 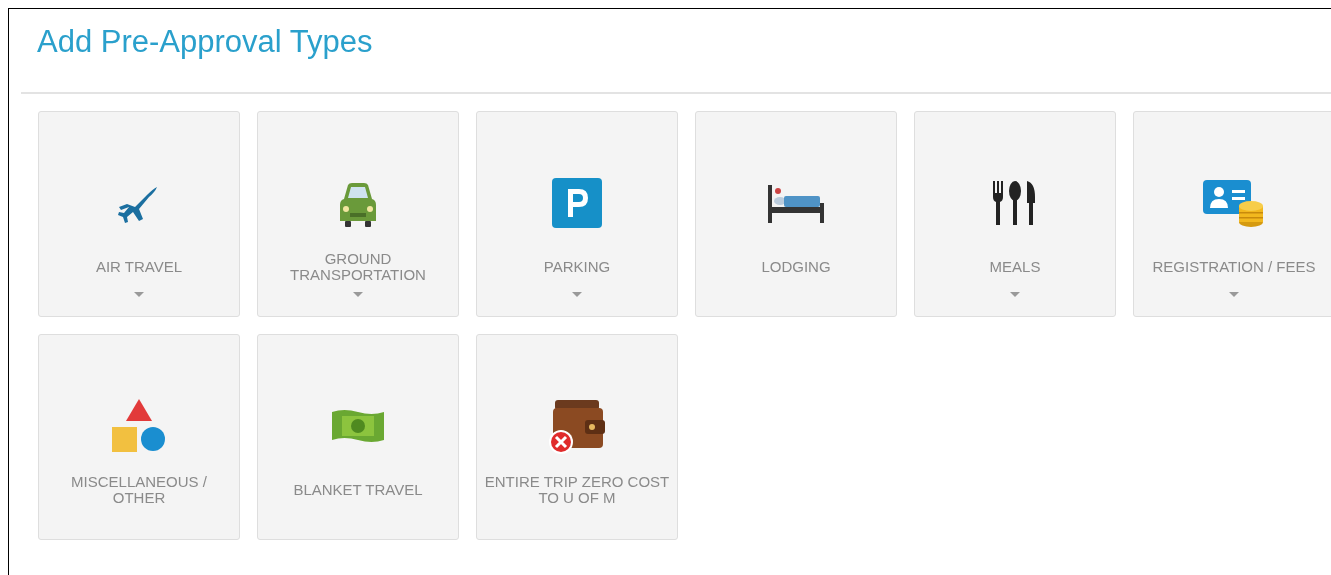 I want to click on pre-approval-type-tile: PARKING, so click(x=577, y=213).